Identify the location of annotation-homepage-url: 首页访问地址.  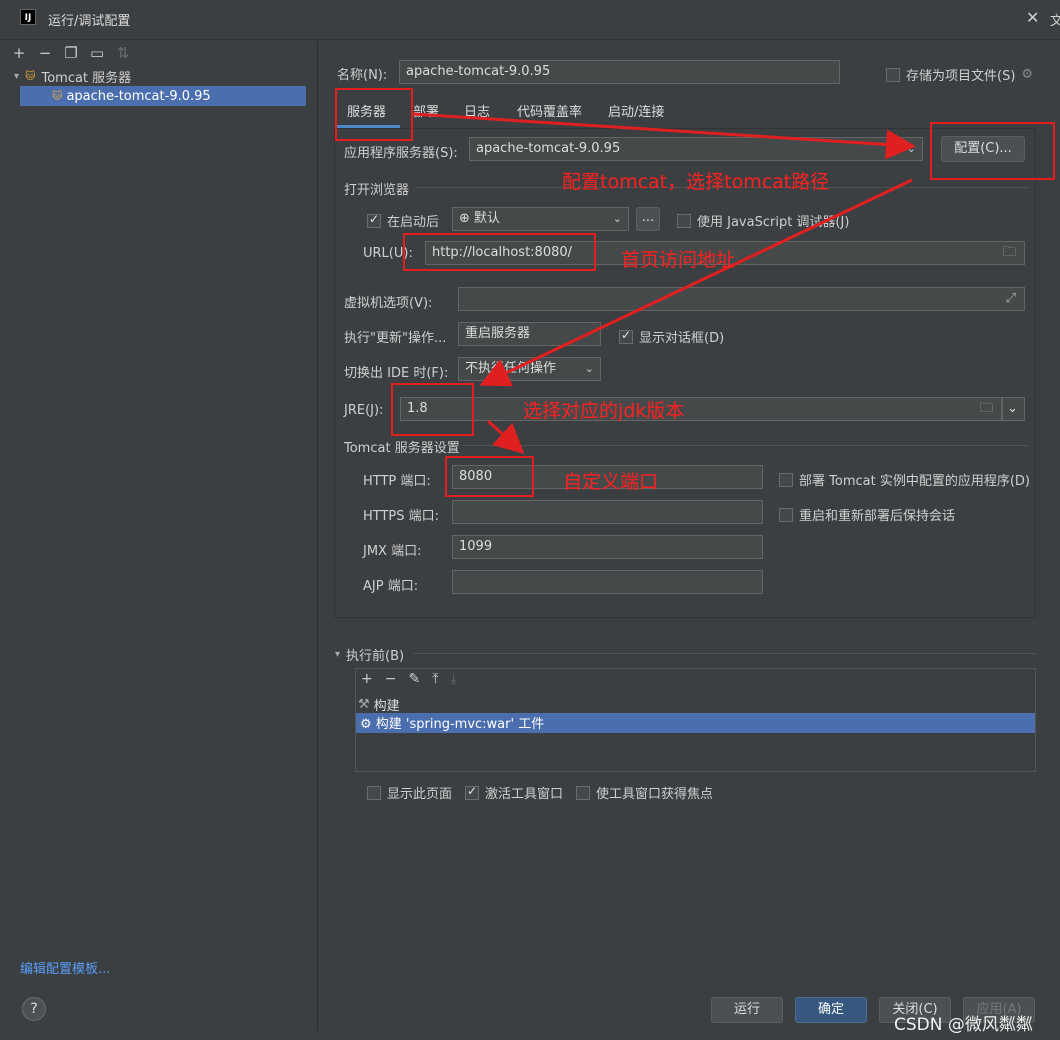
(678, 260).